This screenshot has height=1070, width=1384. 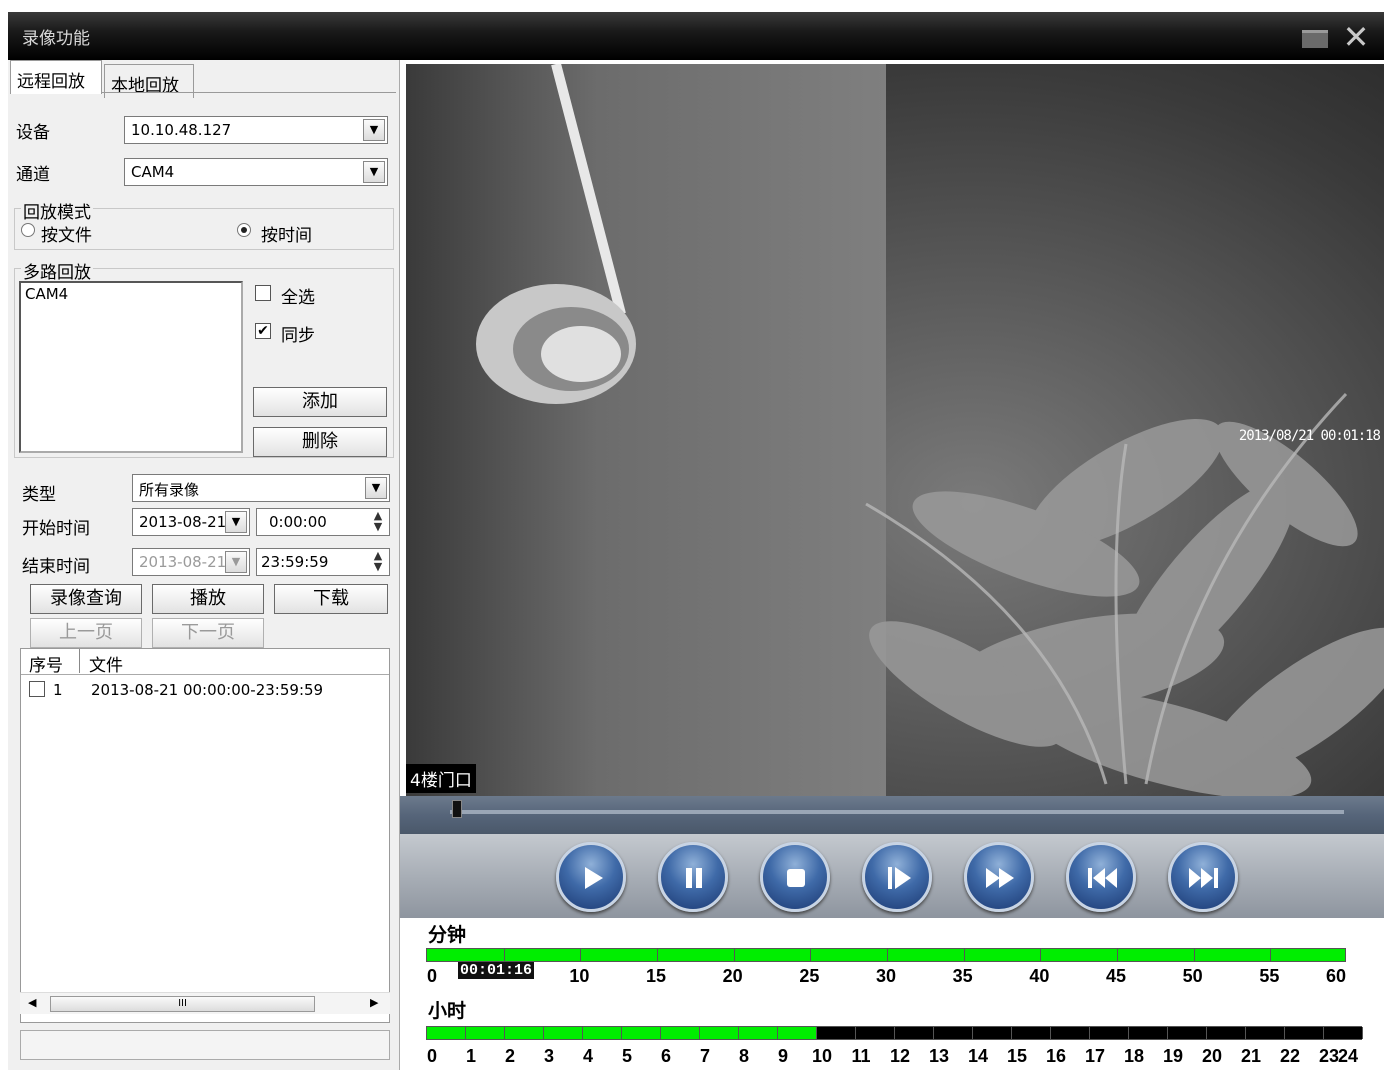 I want to click on hours-title: 小时, so click(x=447, y=1011).